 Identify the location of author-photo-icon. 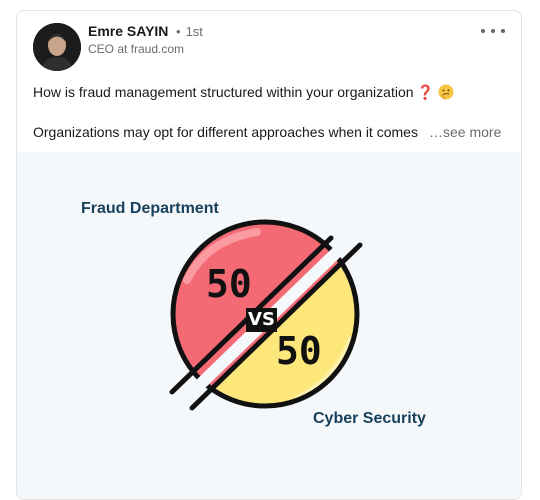
(57, 47).